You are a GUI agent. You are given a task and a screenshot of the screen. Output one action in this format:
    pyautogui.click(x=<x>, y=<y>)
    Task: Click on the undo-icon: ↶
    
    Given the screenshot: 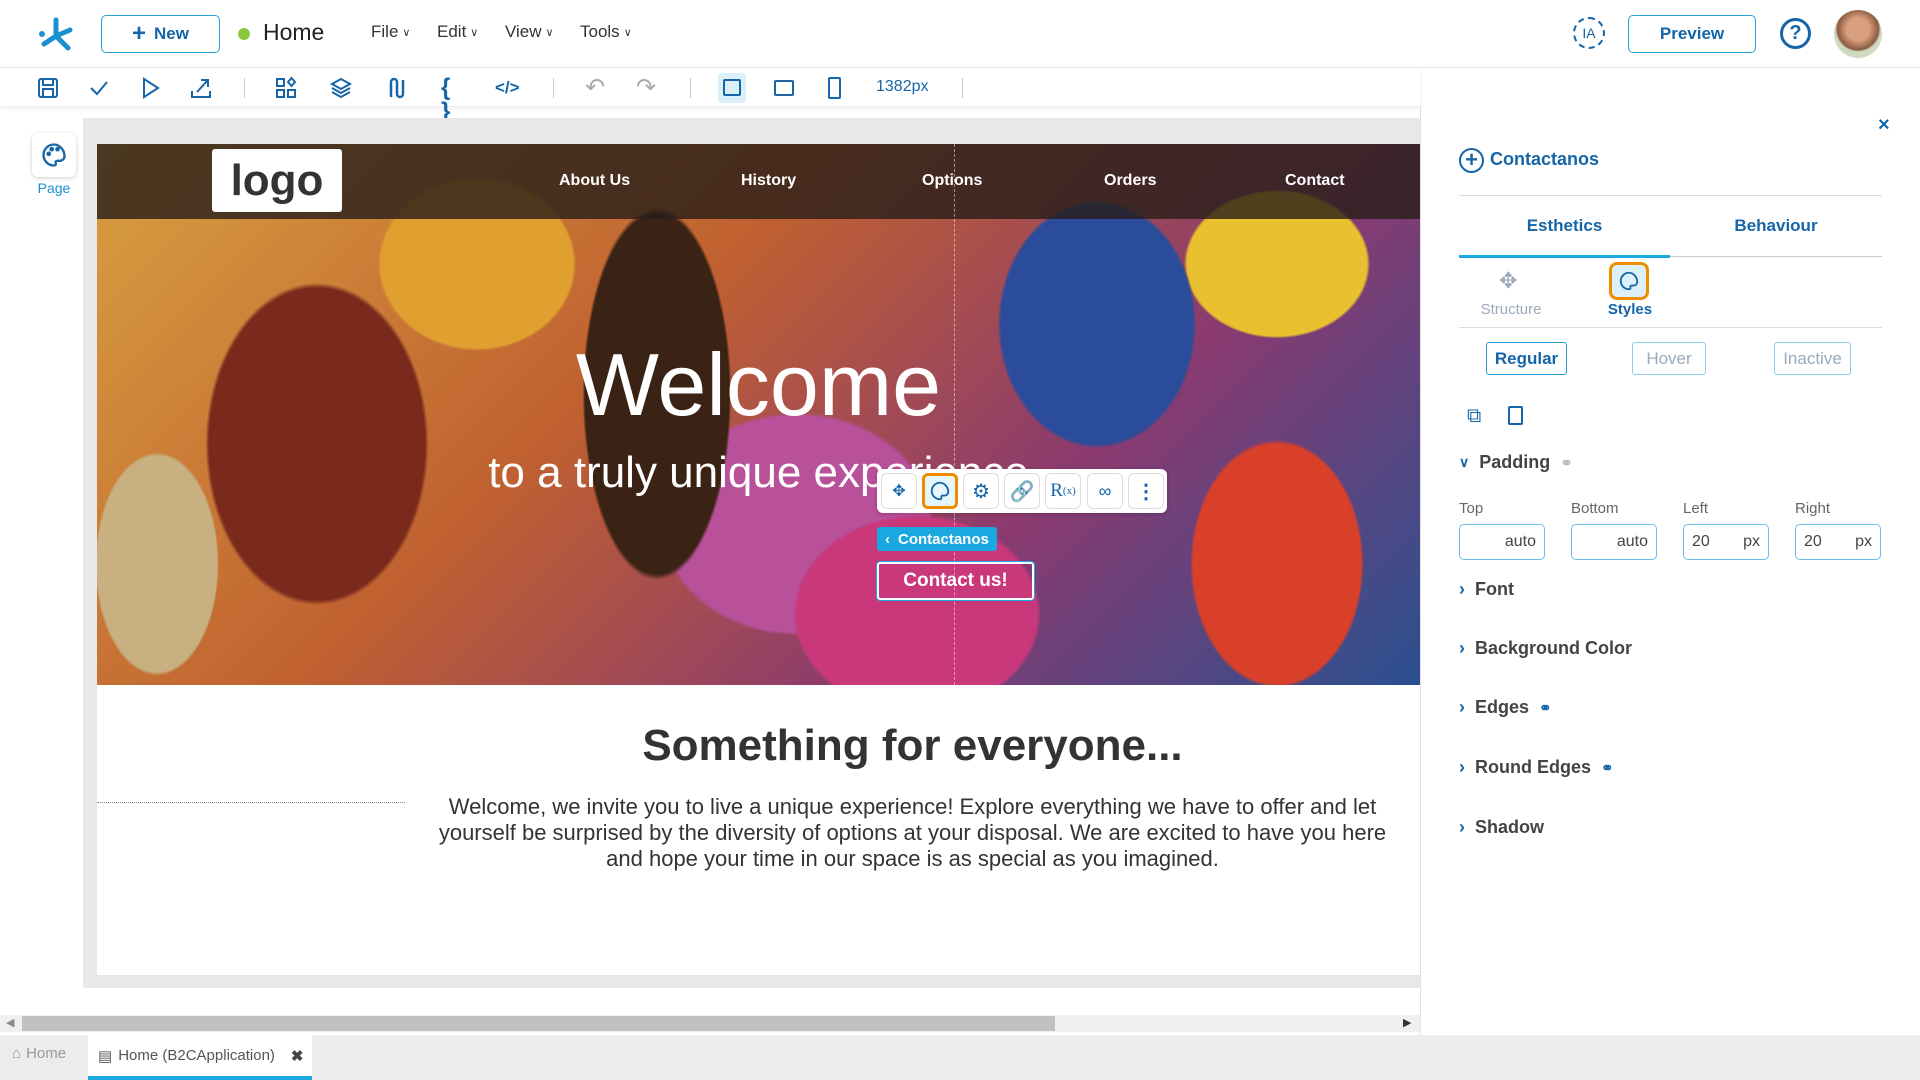 What is the action you would take?
    pyautogui.click(x=597, y=88)
    